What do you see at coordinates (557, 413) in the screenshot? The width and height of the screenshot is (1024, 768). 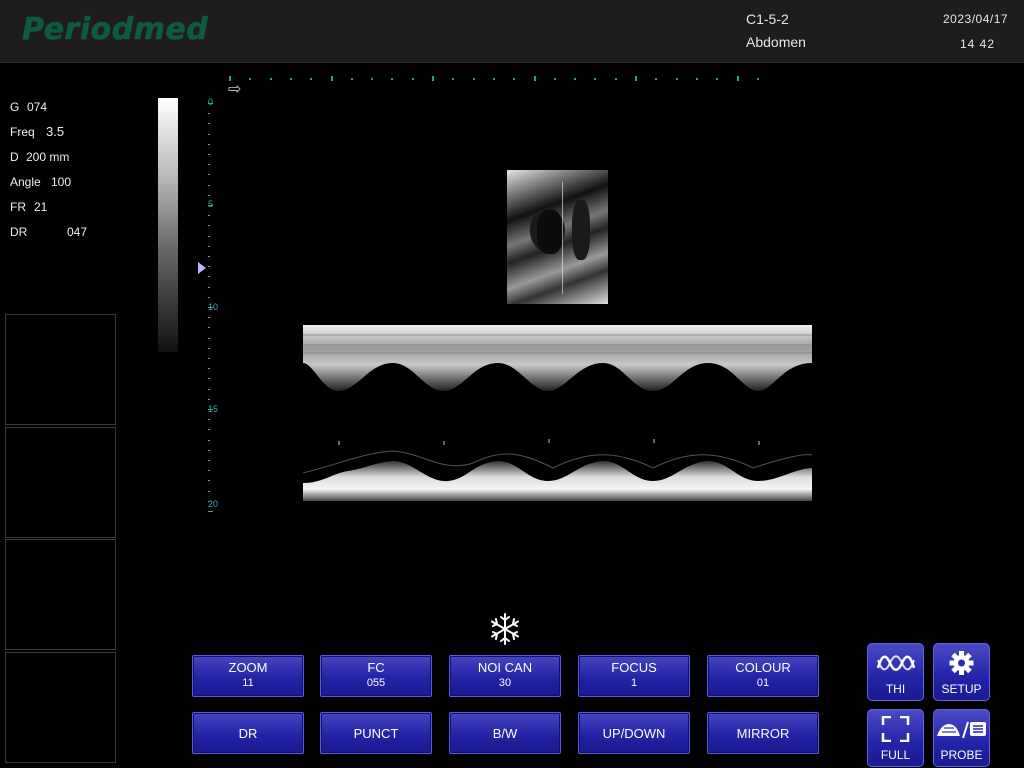 I see `m-mode-trace` at bounding box center [557, 413].